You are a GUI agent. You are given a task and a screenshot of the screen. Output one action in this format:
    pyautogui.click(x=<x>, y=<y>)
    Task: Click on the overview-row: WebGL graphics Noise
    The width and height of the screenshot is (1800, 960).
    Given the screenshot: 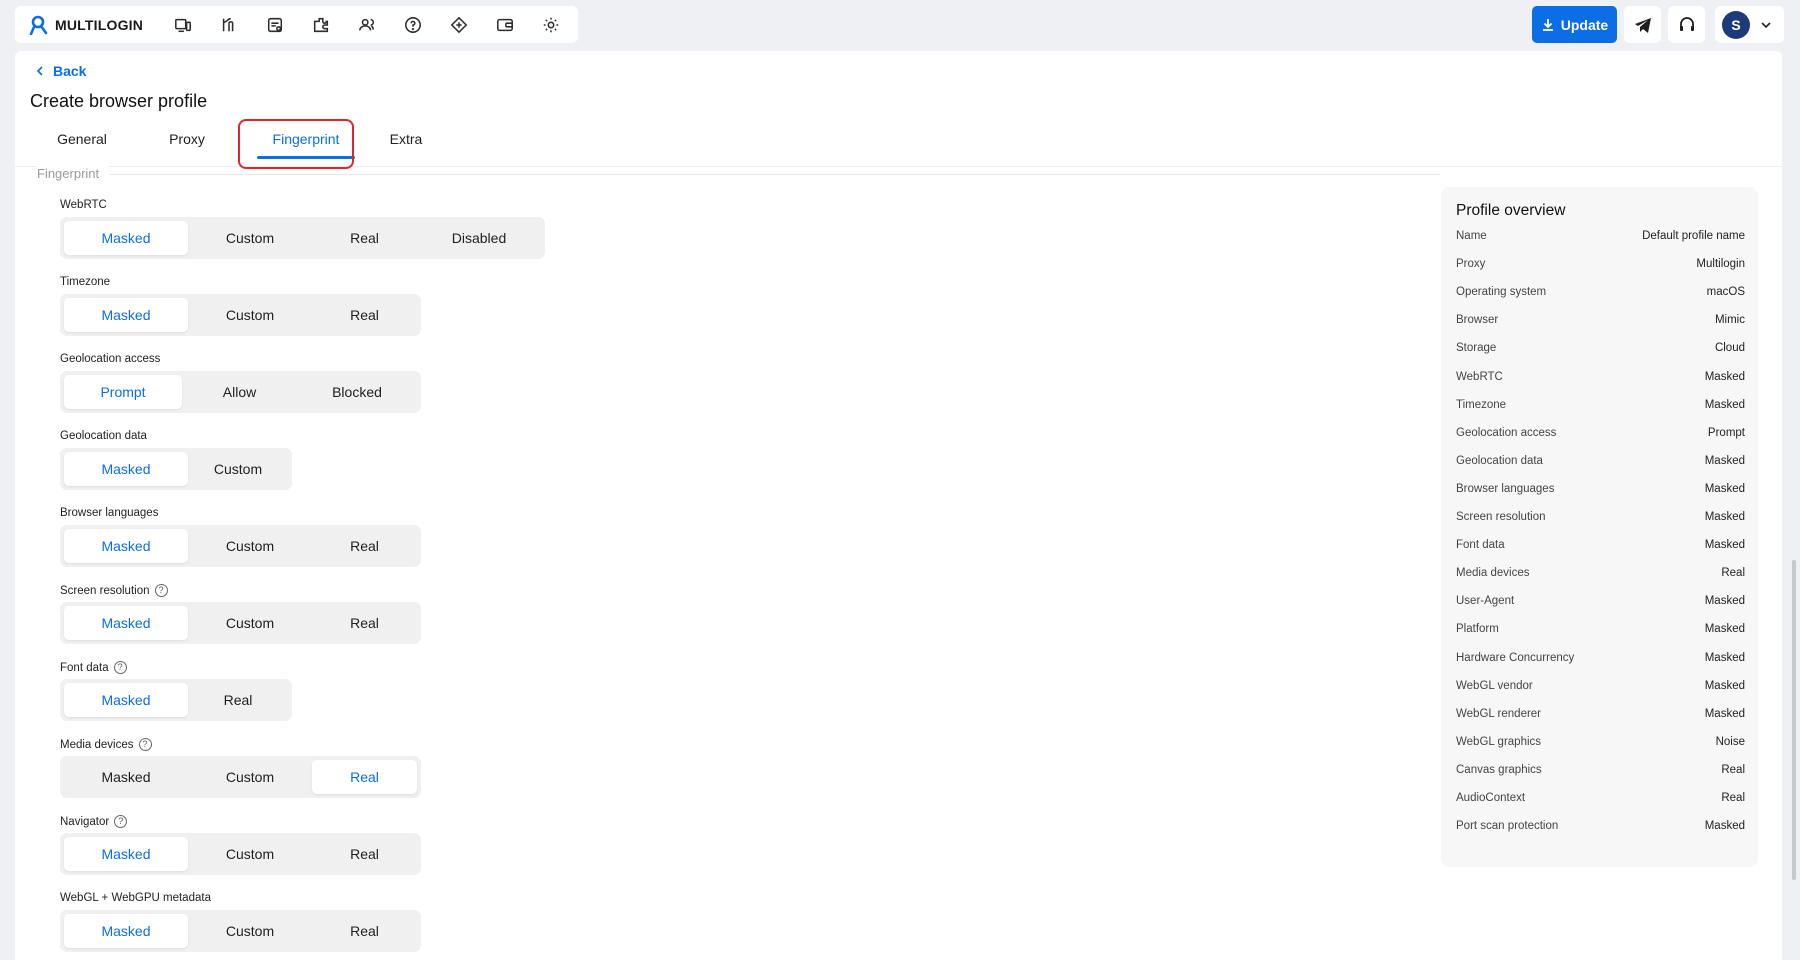 What is the action you would take?
    pyautogui.click(x=1600, y=742)
    